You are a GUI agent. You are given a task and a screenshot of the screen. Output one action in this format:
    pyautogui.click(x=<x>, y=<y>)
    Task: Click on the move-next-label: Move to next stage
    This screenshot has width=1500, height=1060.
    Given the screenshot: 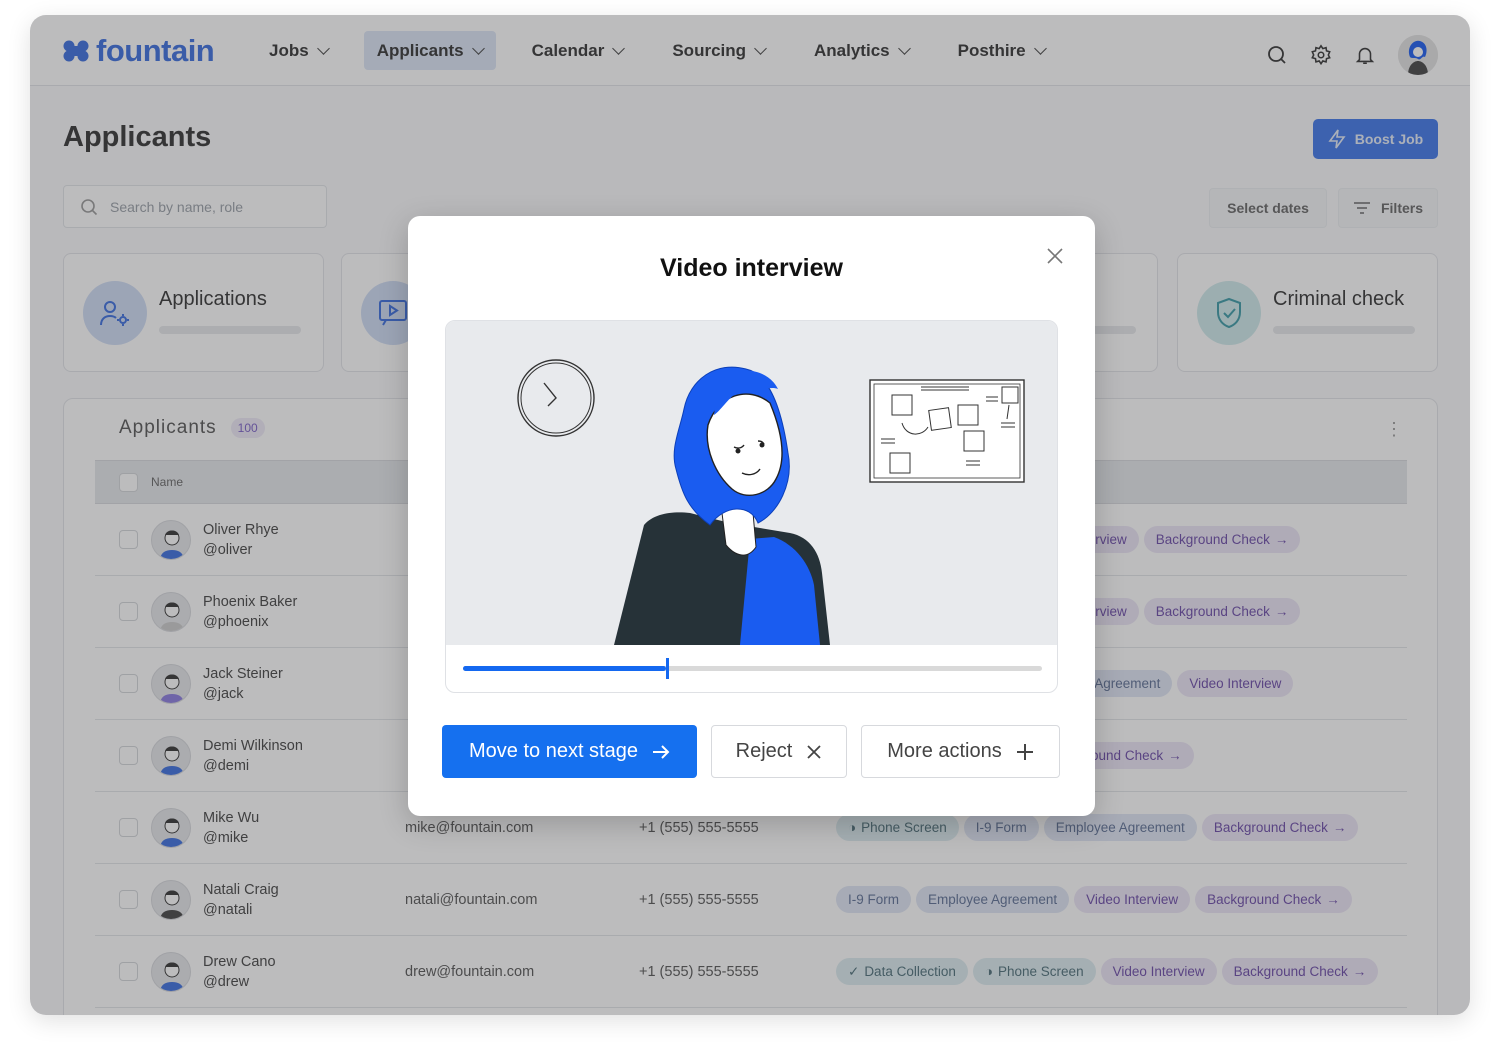 What is the action you would take?
    pyautogui.click(x=553, y=751)
    